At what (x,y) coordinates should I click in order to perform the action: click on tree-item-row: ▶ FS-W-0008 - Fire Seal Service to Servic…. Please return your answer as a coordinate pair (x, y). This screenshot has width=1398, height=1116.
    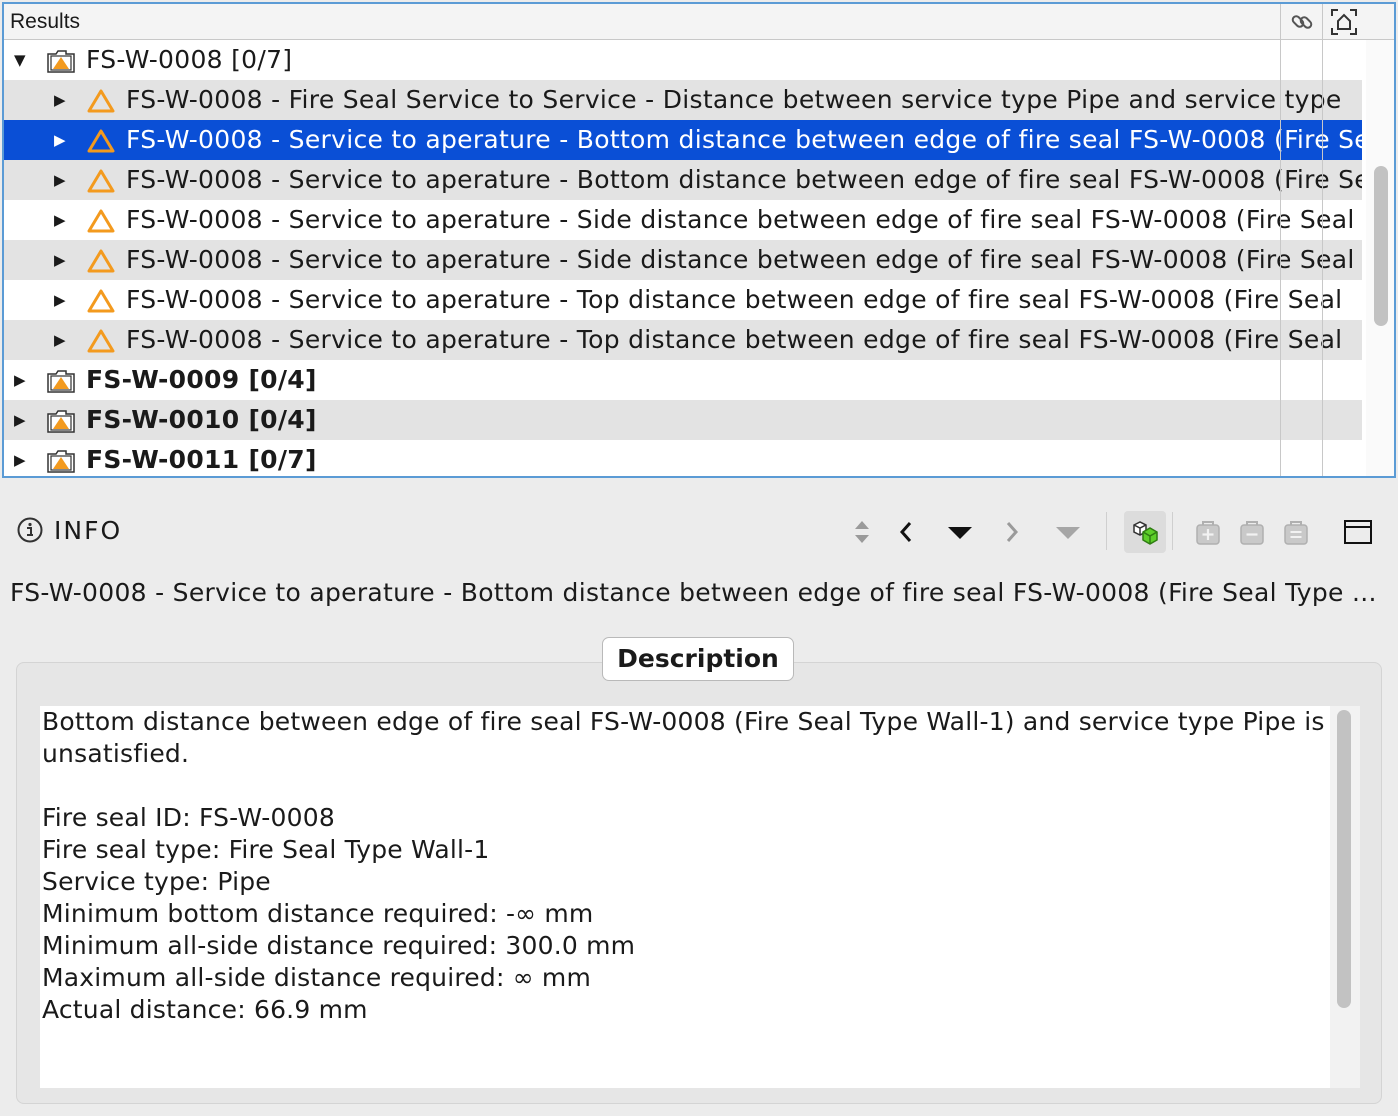
    Looking at the image, I should click on (683, 100).